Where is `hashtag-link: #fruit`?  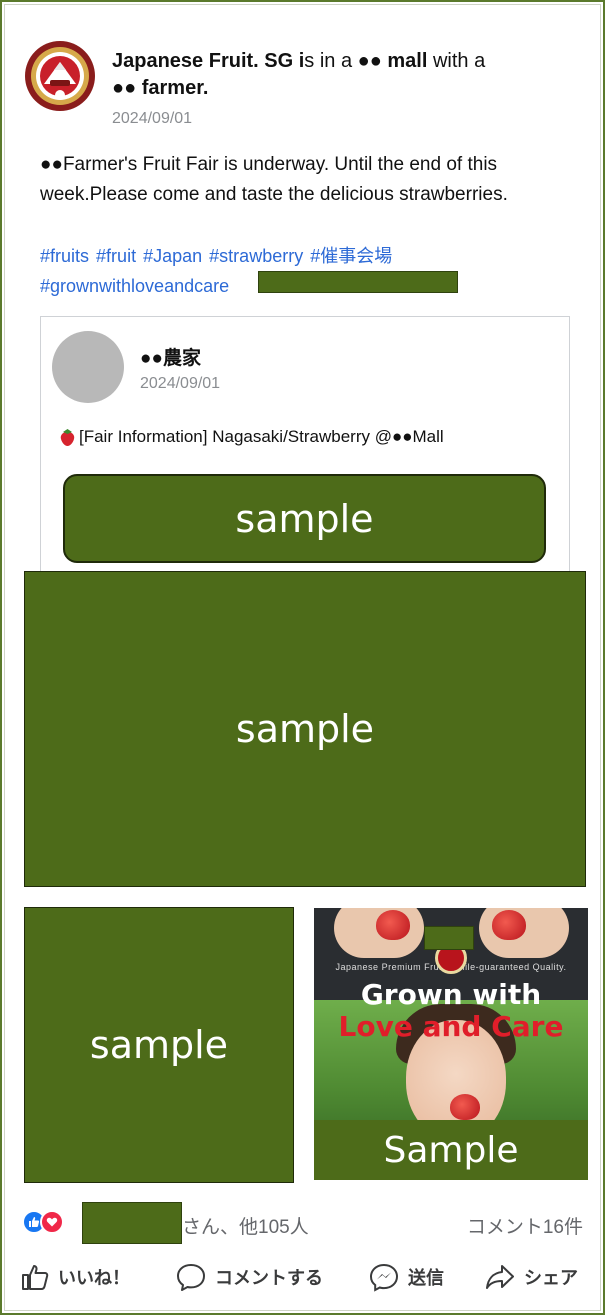 hashtag-link: #fruit is located at coordinates (116, 256).